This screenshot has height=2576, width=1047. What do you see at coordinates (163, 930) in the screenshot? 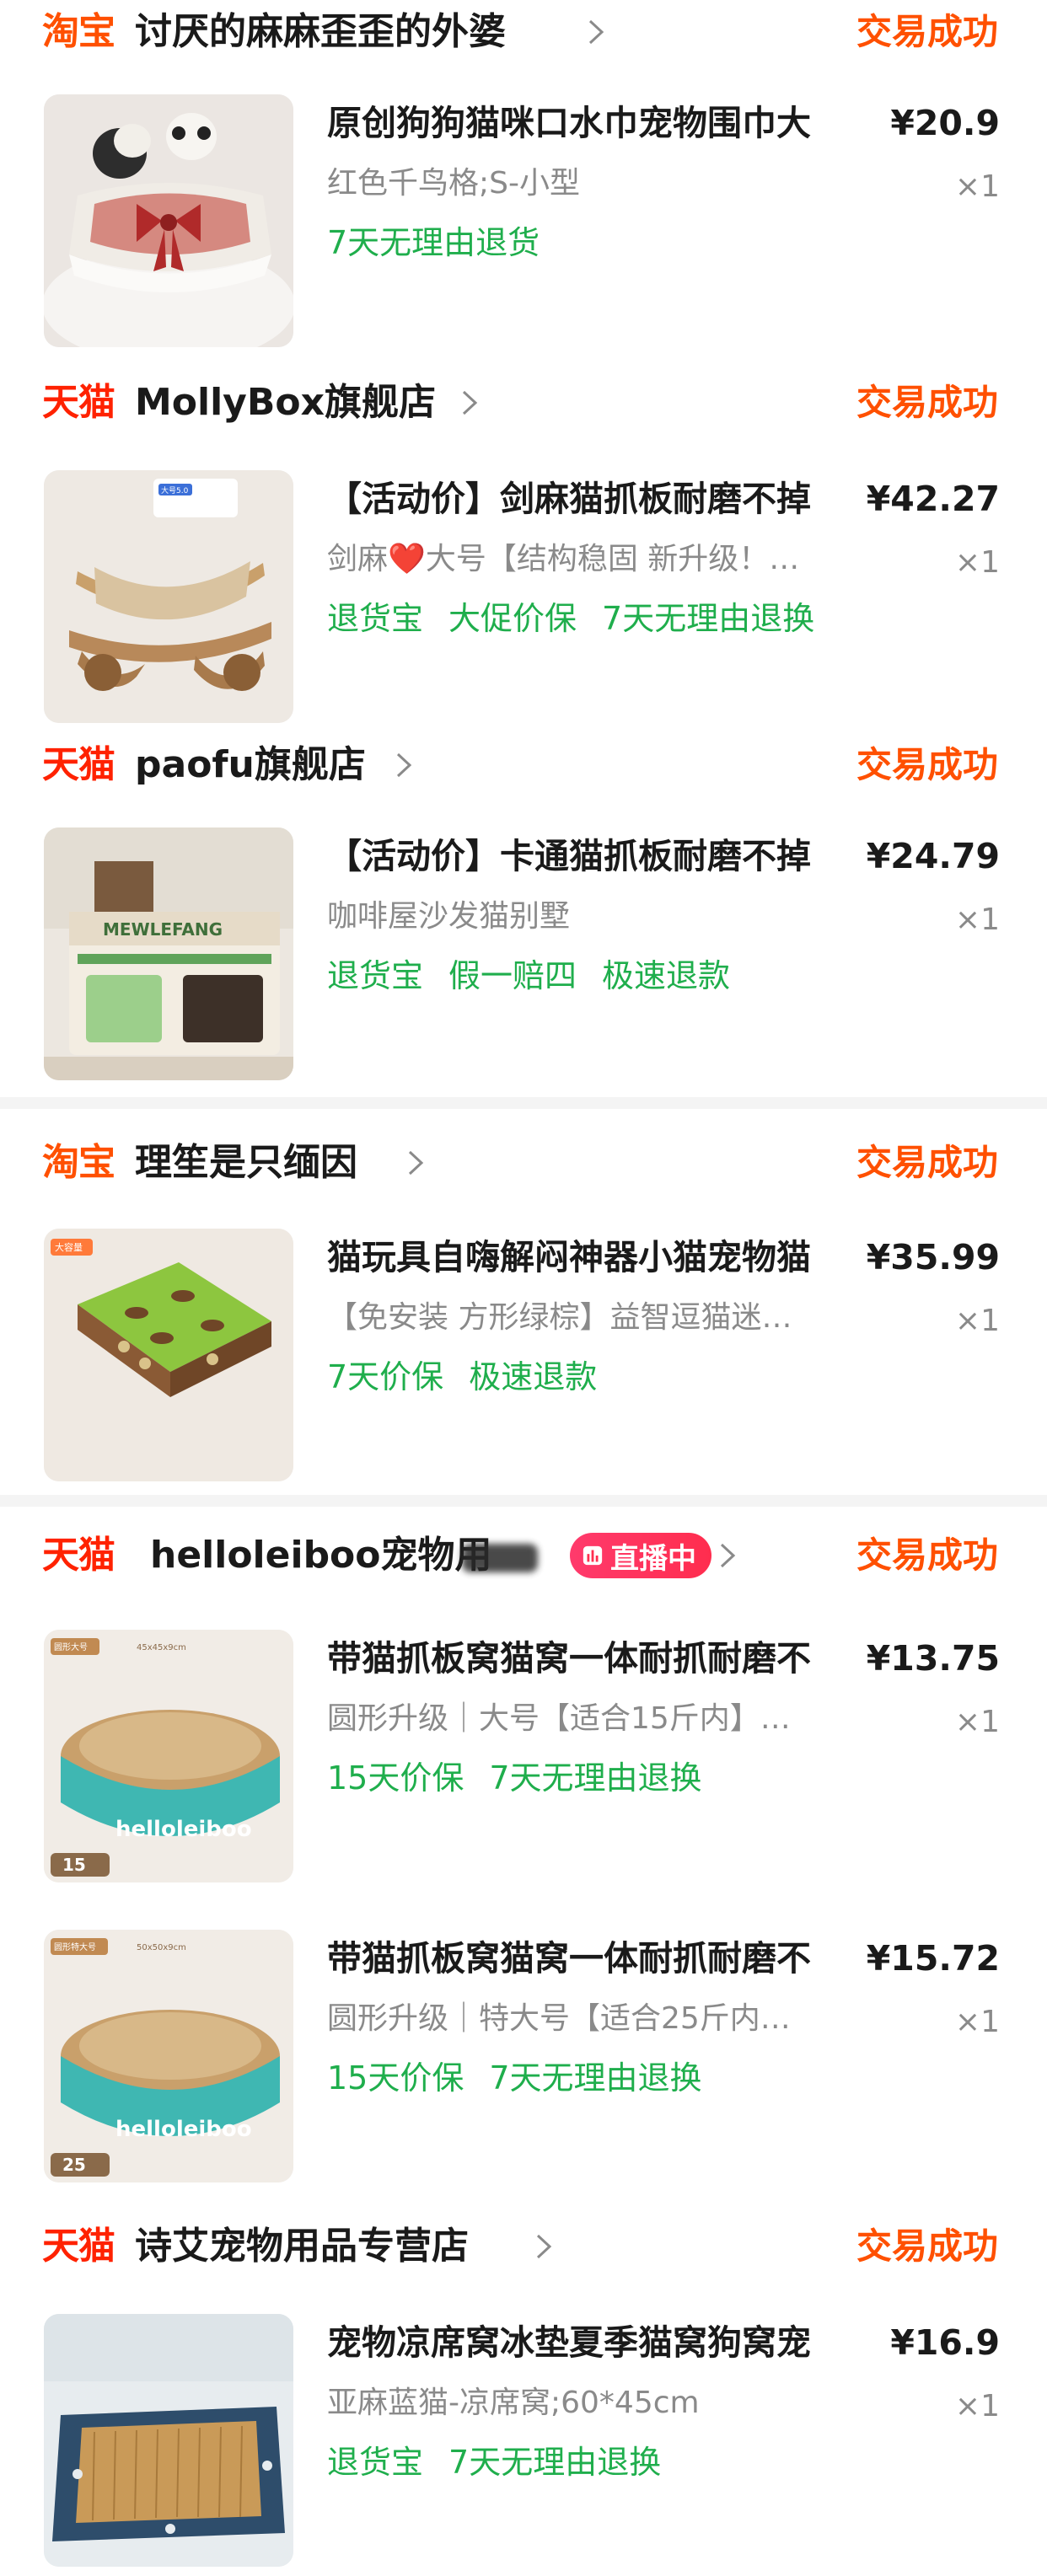
I see `thumb-sign-text: MEWLEFANG` at bounding box center [163, 930].